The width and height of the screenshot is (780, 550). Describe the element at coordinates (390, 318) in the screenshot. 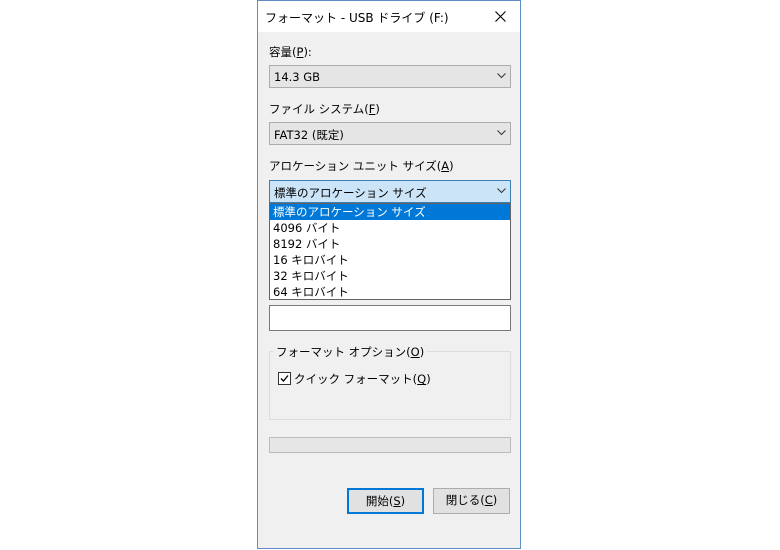

I see `volume-label-input` at that location.